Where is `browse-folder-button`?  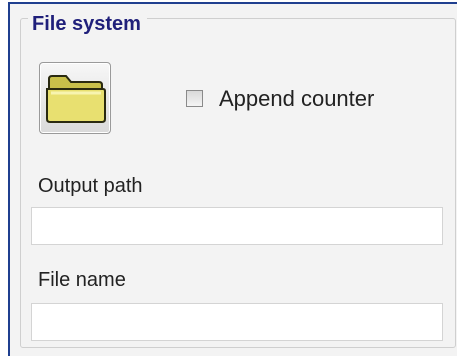 browse-folder-button is located at coordinates (75, 98).